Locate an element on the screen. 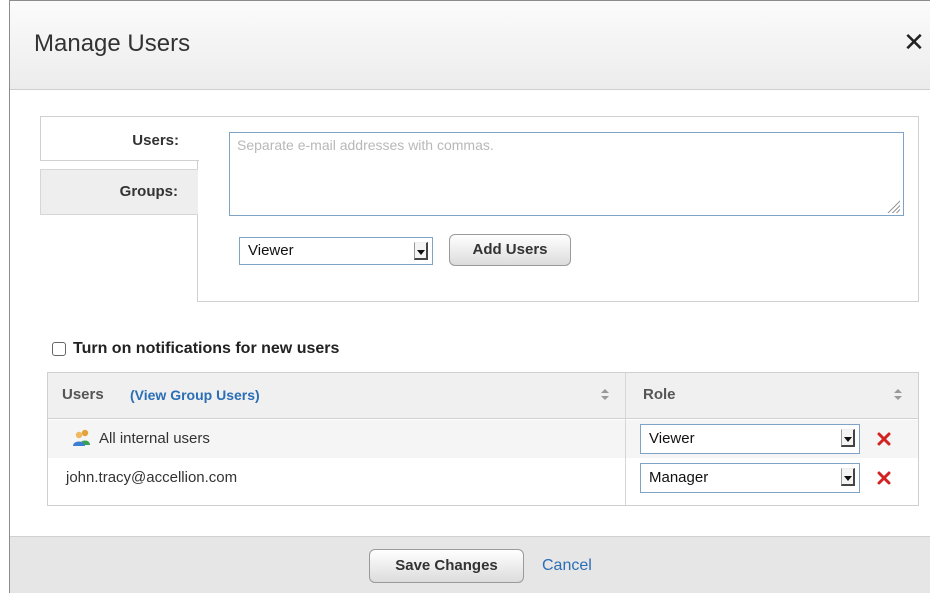 The image size is (930, 593). add-users-button: Add Users is located at coordinates (510, 250).